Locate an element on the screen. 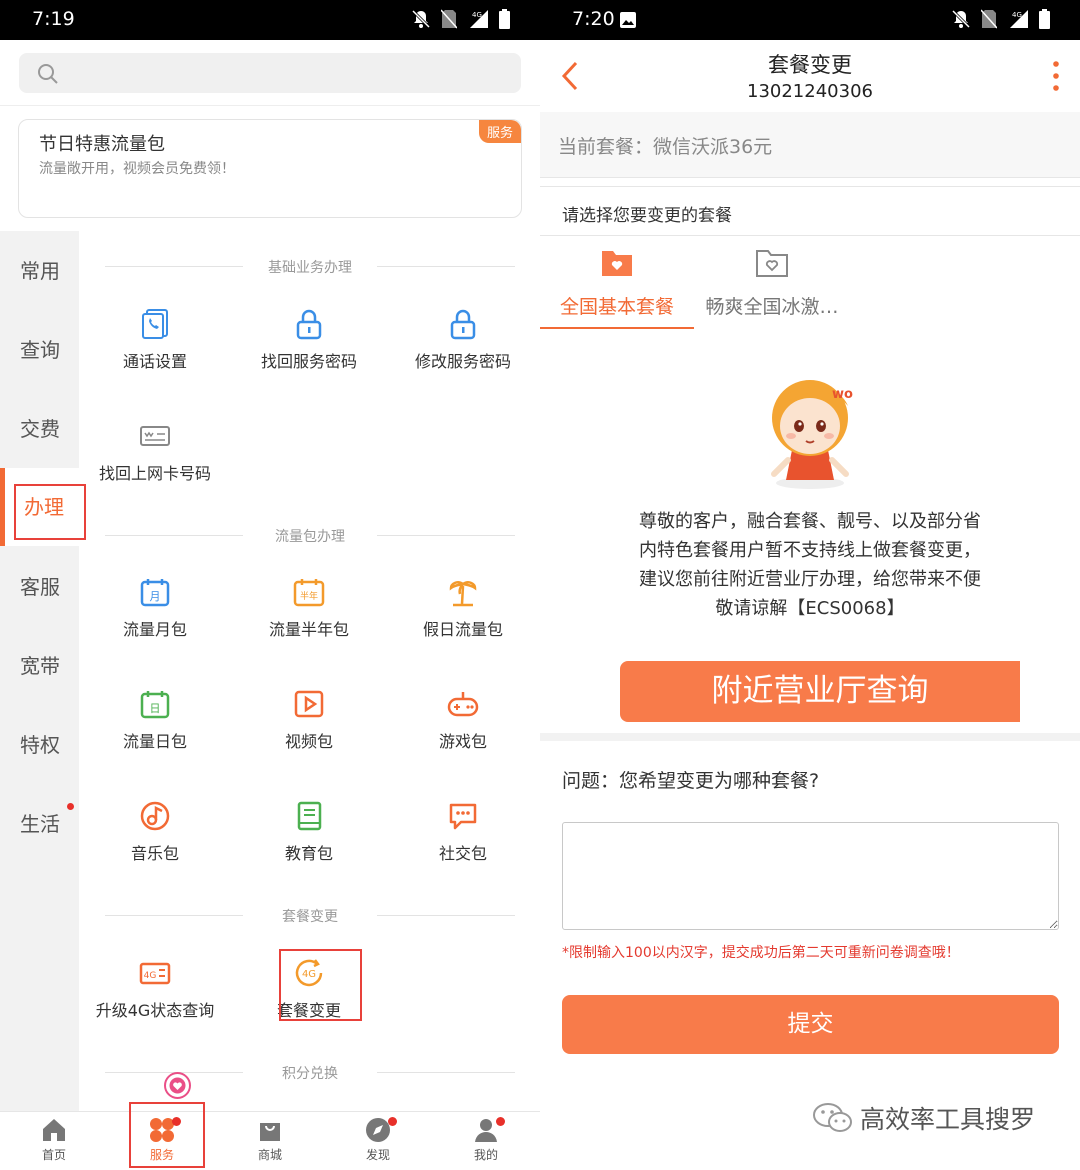 The width and height of the screenshot is (1080, 1170). highlight-box-handle is located at coordinates (50, 512).